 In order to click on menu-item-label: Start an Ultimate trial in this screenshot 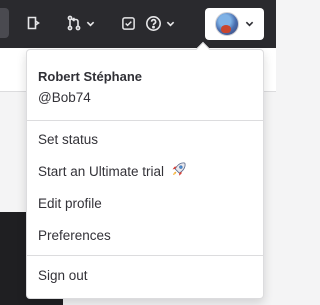, I will do `click(101, 171)`.